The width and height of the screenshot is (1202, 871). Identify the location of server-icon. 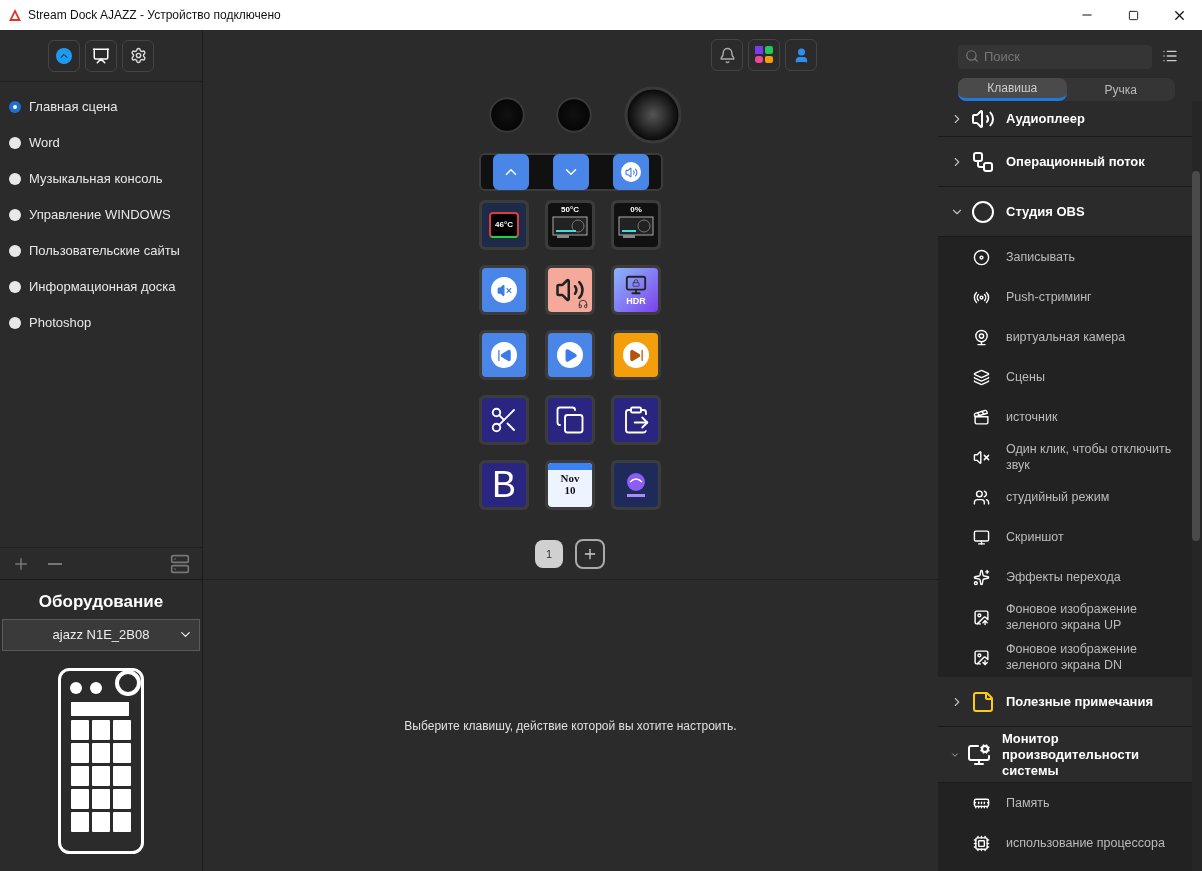
(180, 563).